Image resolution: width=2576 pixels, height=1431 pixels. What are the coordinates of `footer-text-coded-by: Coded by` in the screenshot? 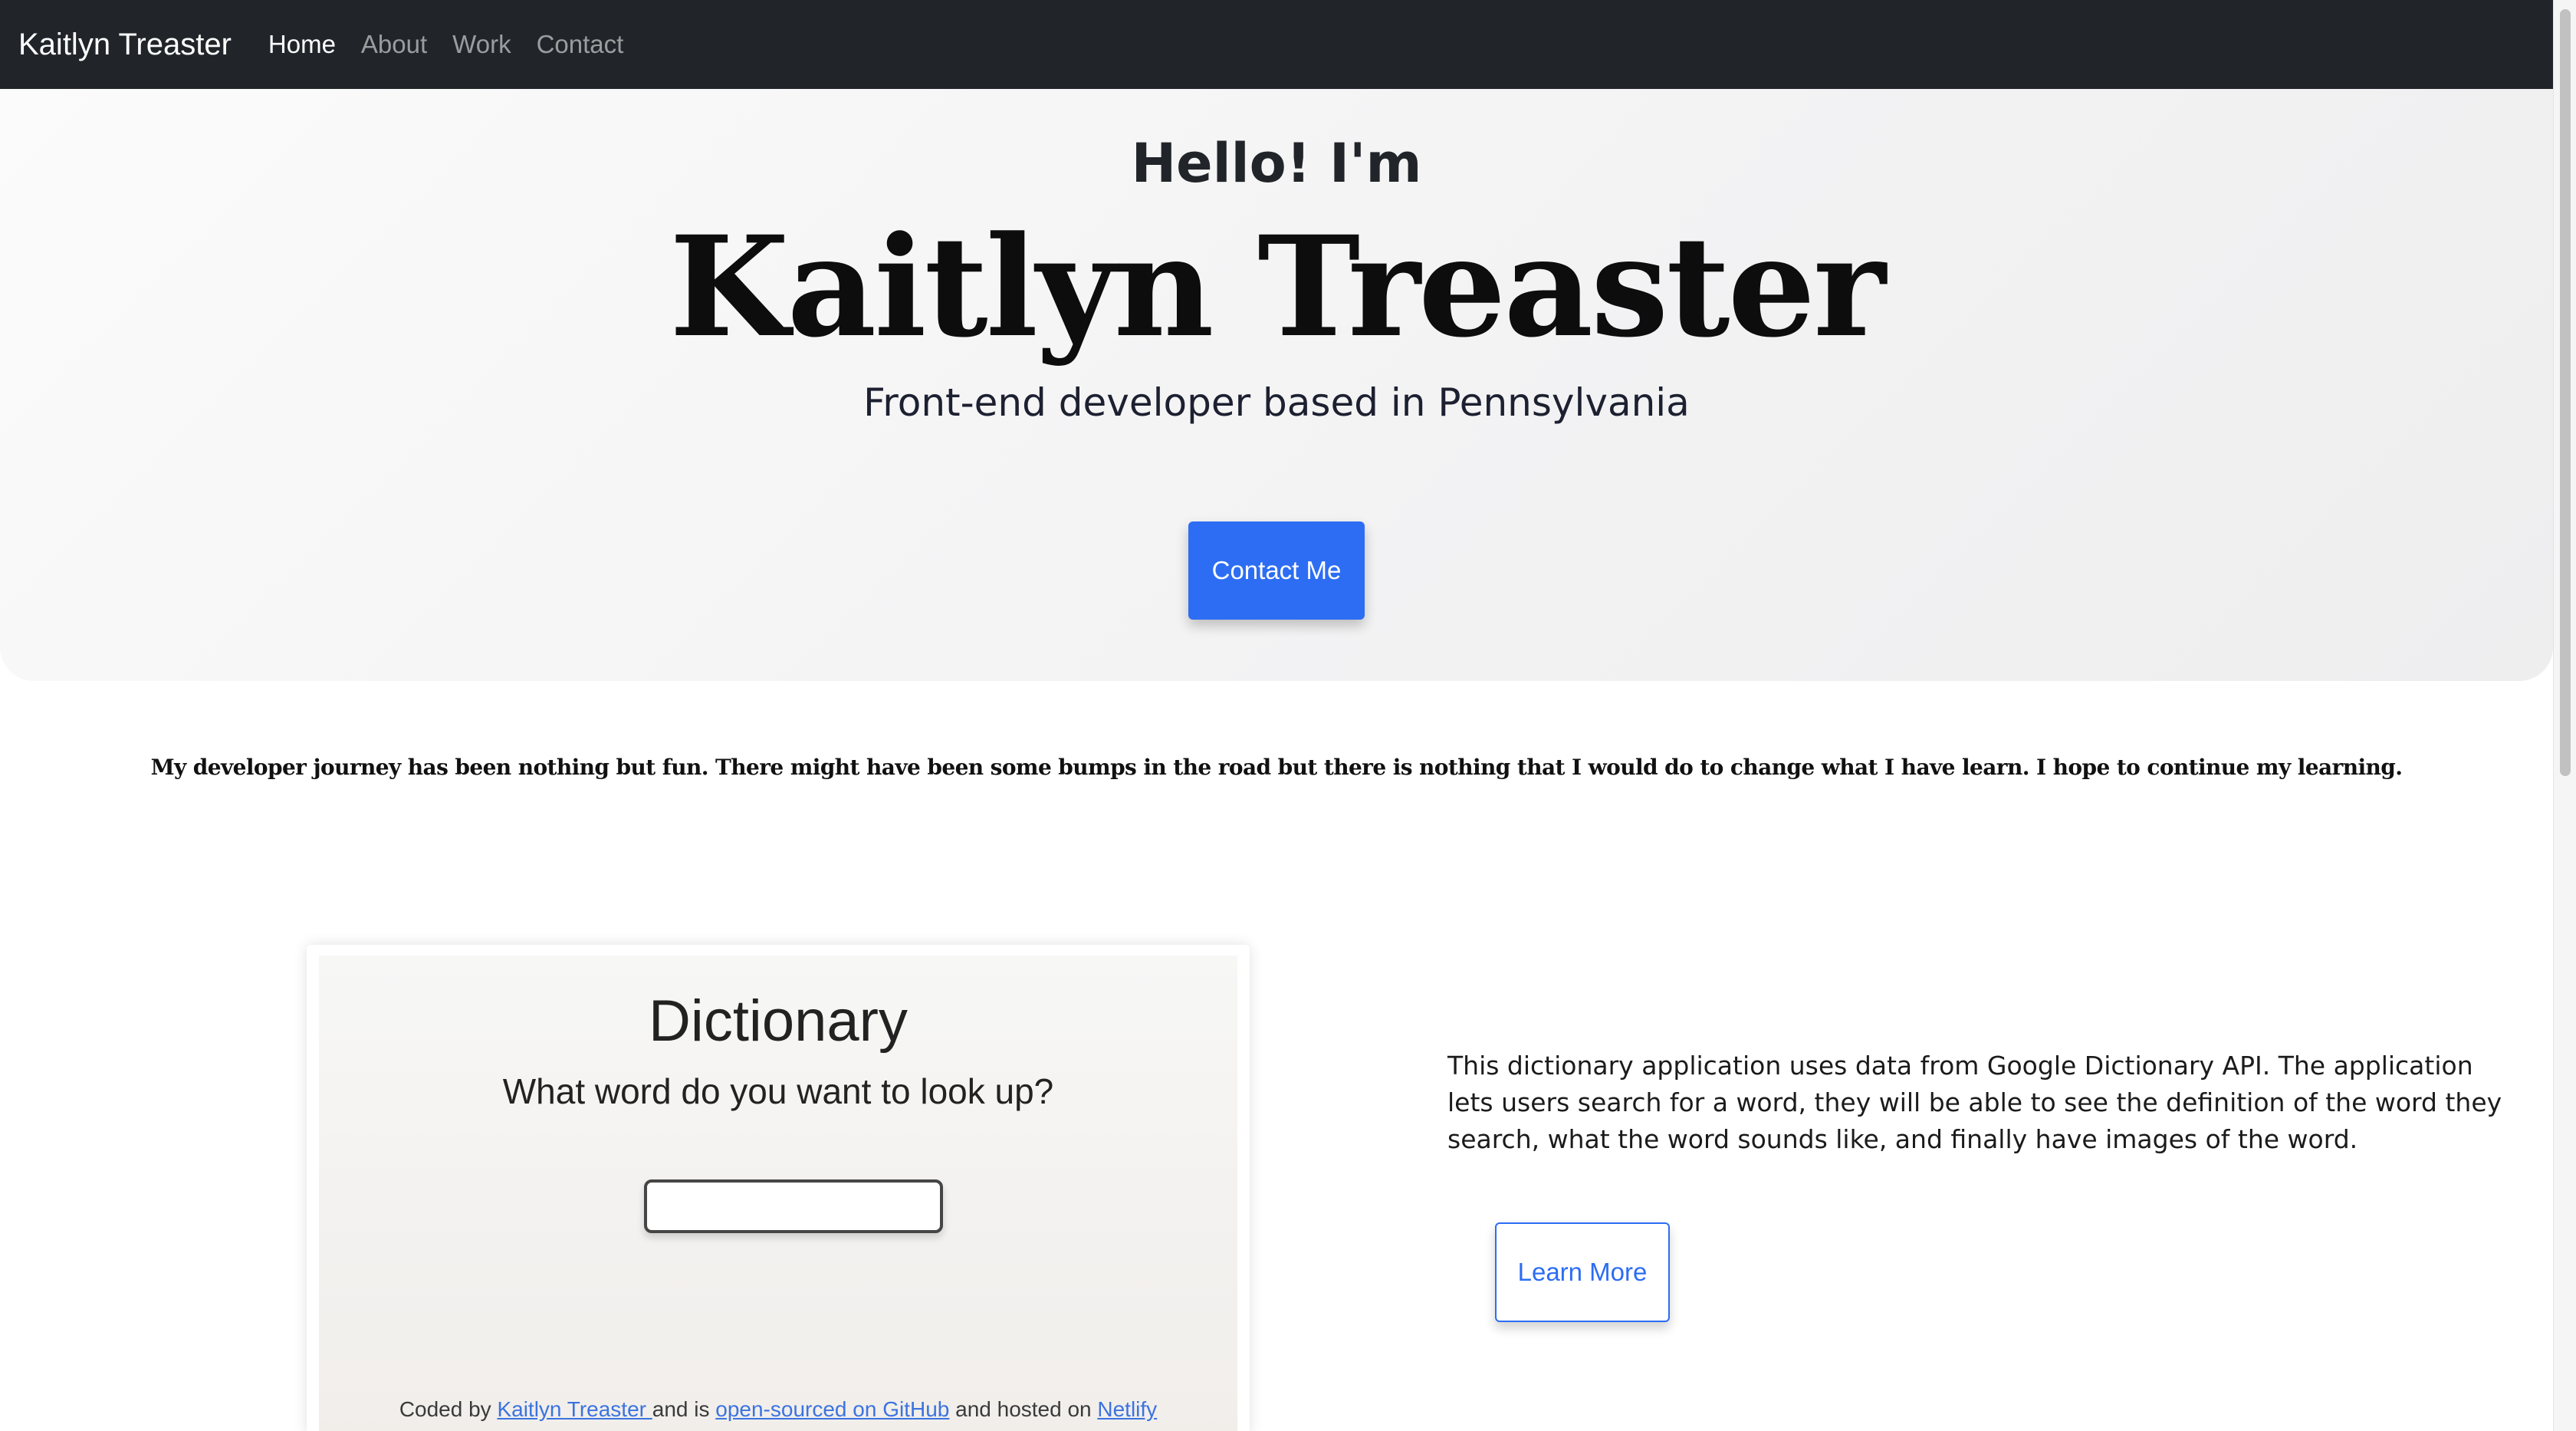 It's located at (449, 1409).